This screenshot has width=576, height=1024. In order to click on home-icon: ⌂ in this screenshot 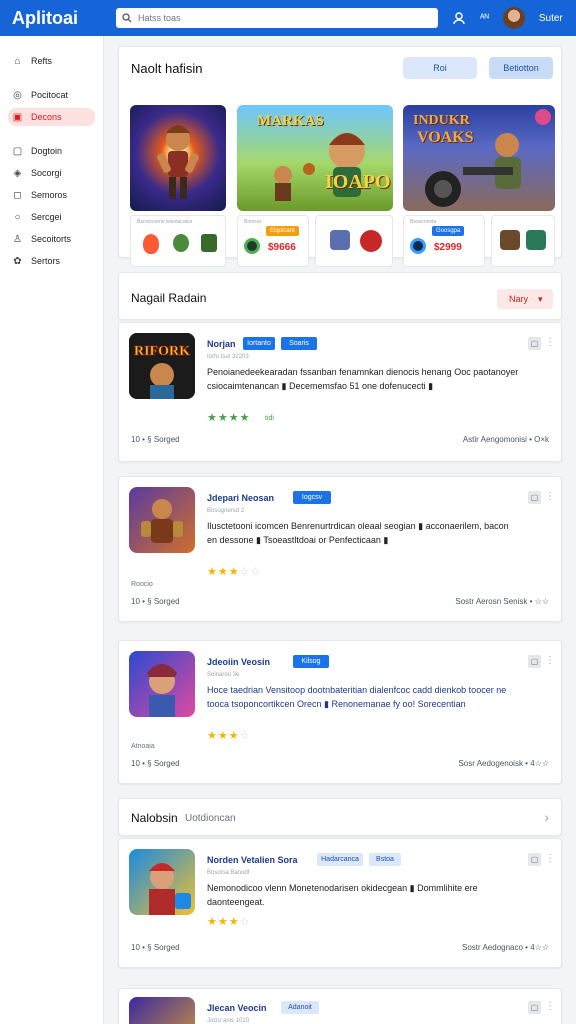, I will do `click(17, 61)`.